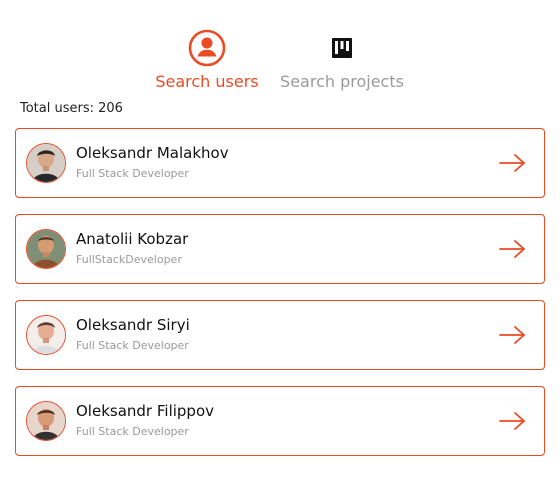  Describe the element at coordinates (207, 48) in the screenshot. I see `user-circle-icon` at that location.